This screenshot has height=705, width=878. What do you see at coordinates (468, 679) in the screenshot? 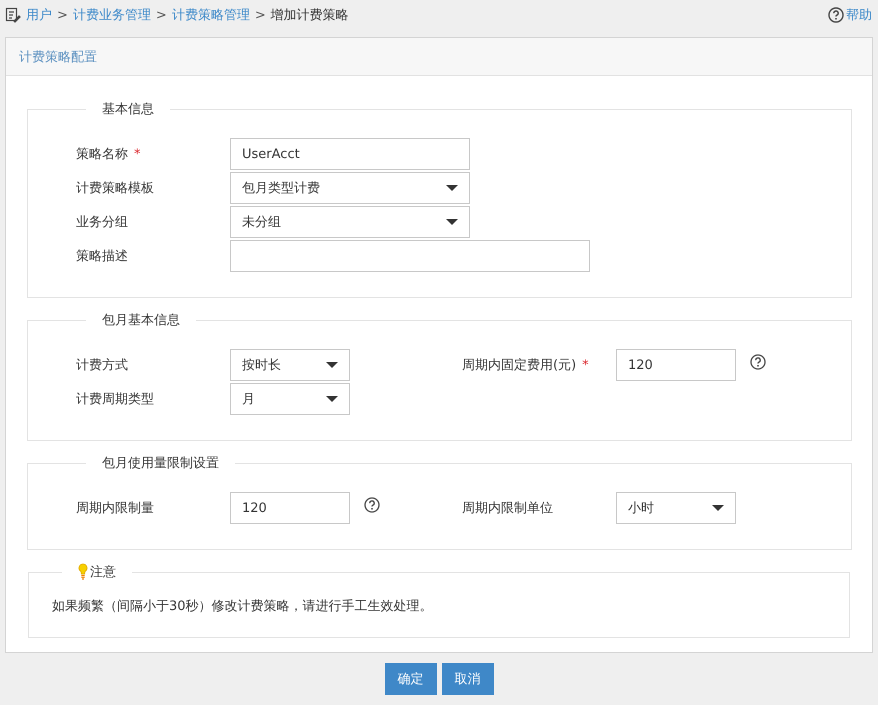
I see `cancel-button: 取消` at bounding box center [468, 679].